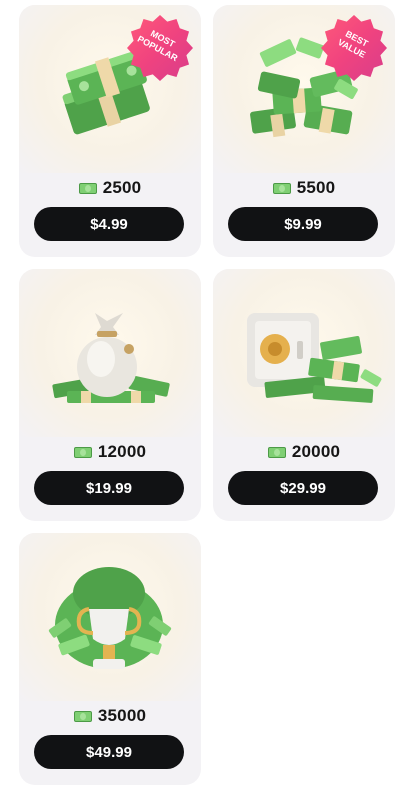 The width and height of the screenshot is (414, 785). What do you see at coordinates (109, 224) in the screenshot?
I see `buy-button-2500: $4.99` at bounding box center [109, 224].